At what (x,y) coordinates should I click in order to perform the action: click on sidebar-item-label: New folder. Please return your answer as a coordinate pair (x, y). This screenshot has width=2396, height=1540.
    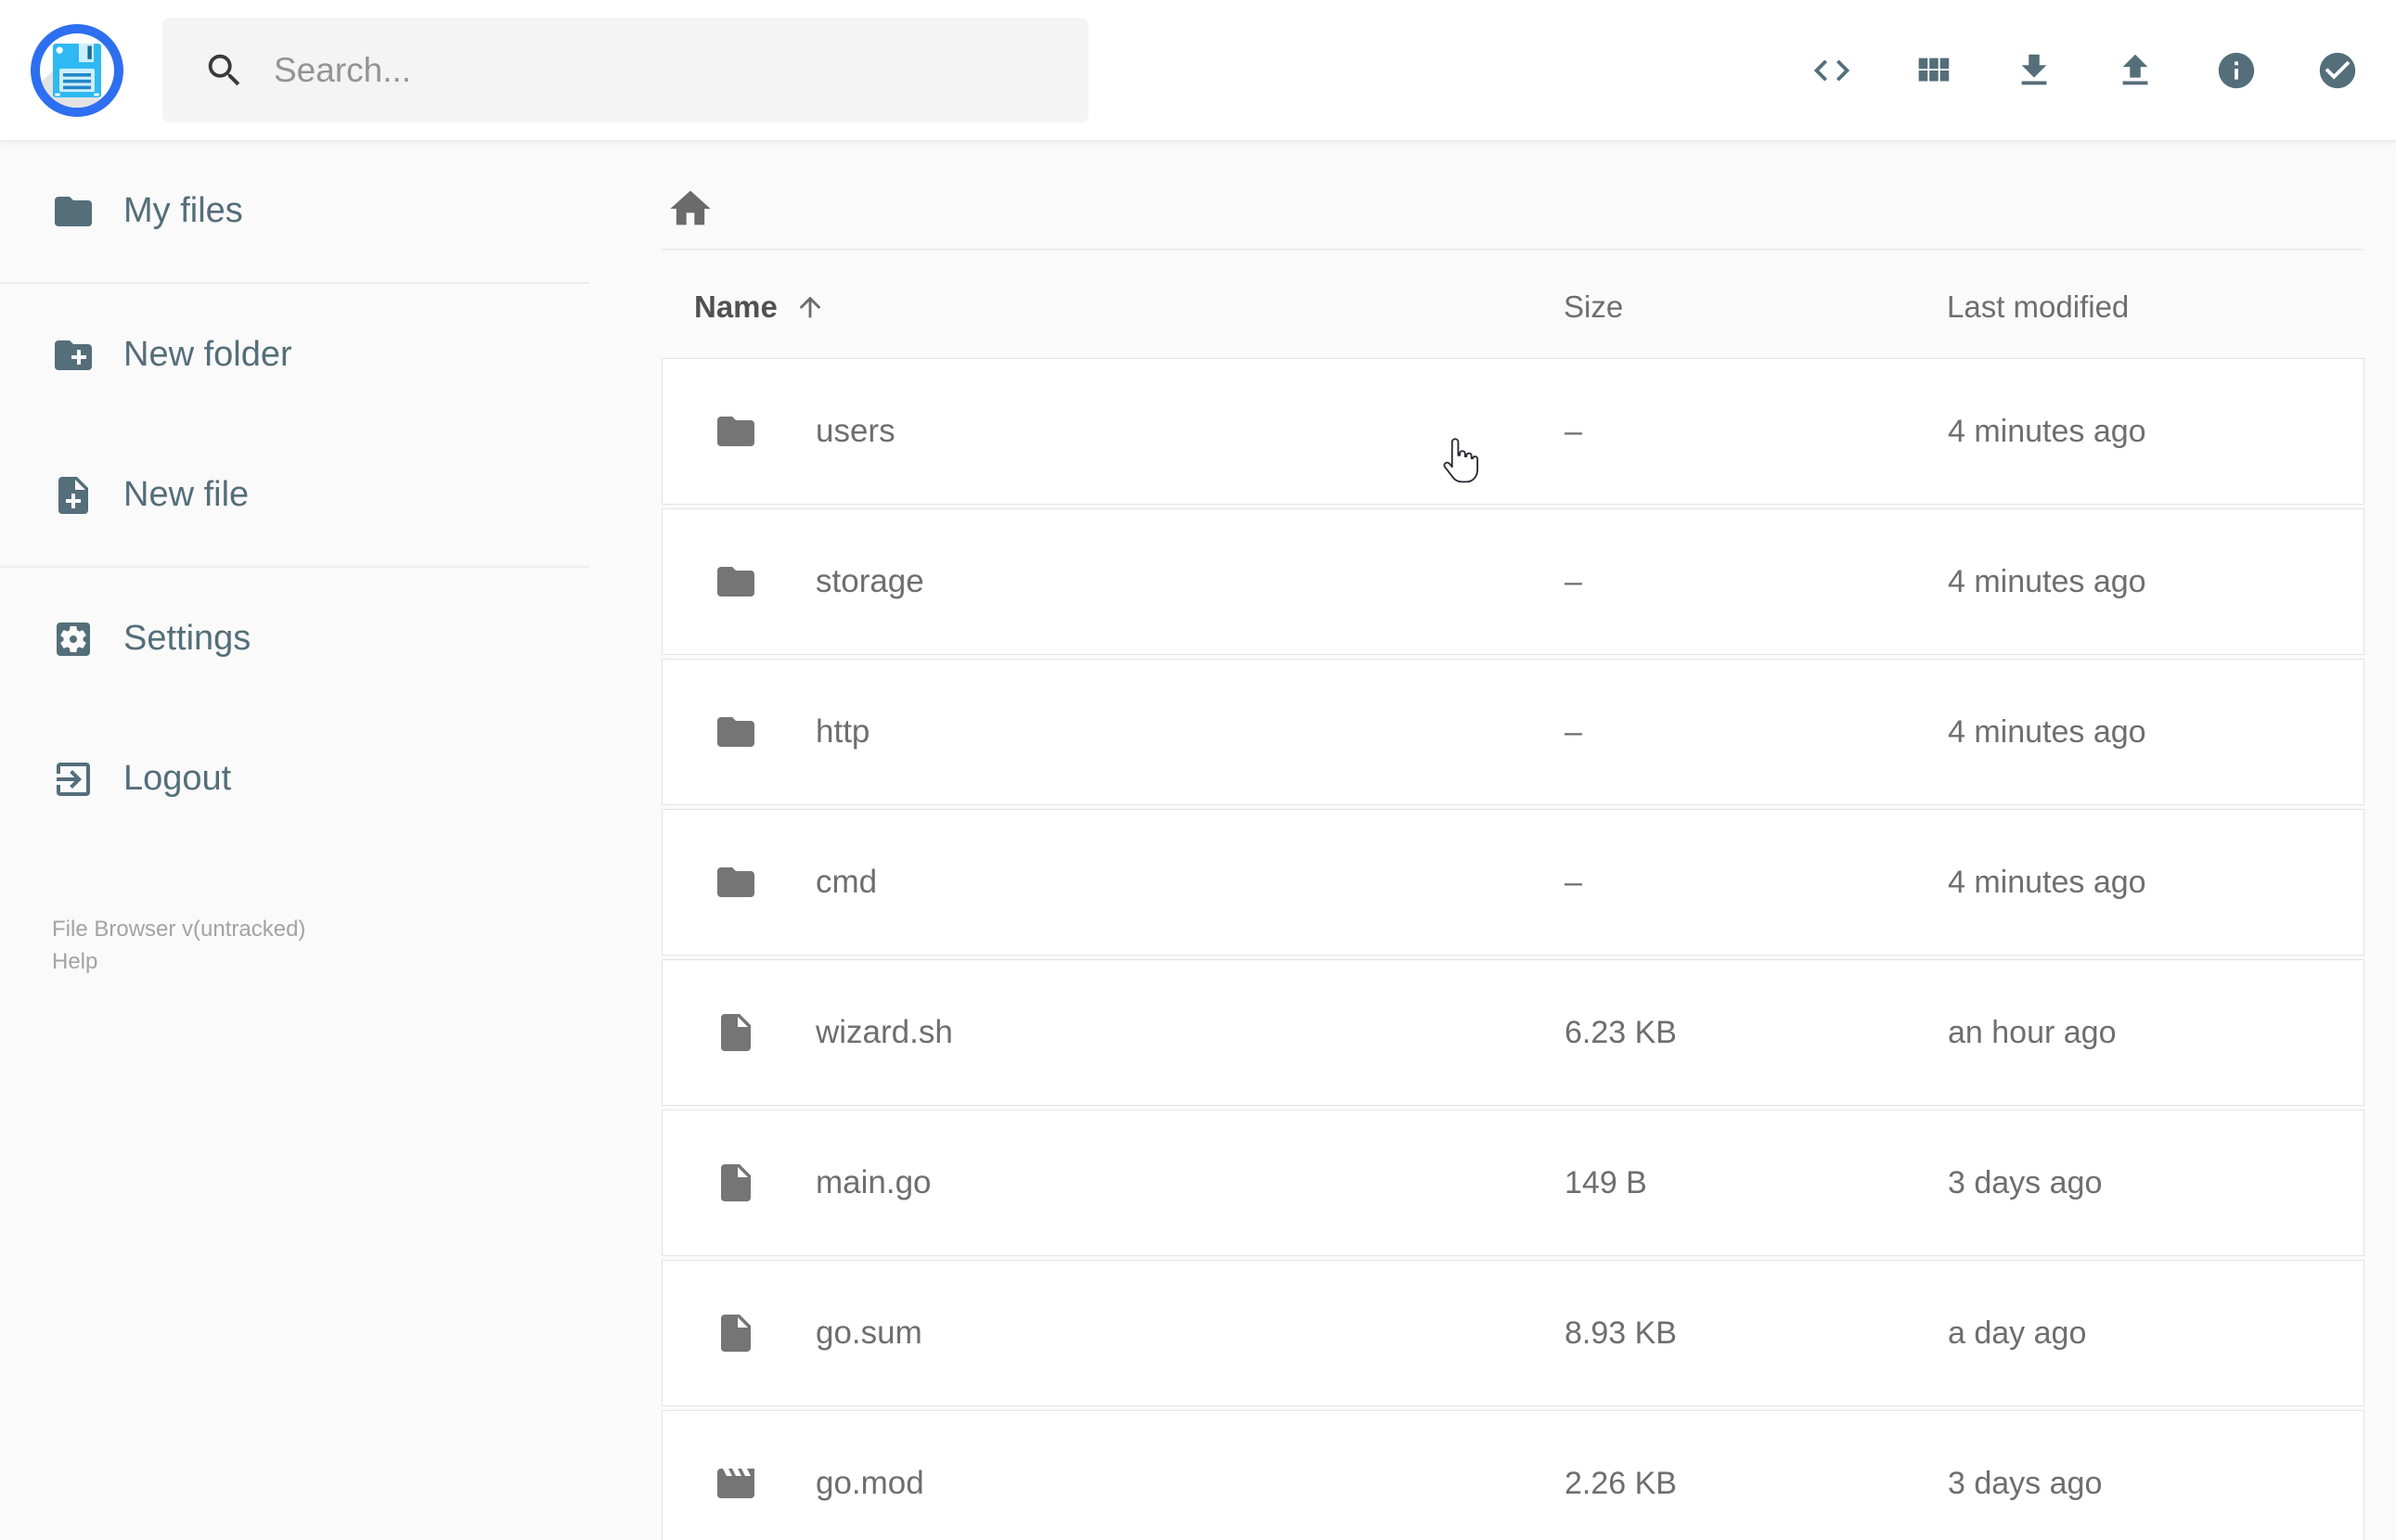
    Looking at the image, I should click on (207, 354).